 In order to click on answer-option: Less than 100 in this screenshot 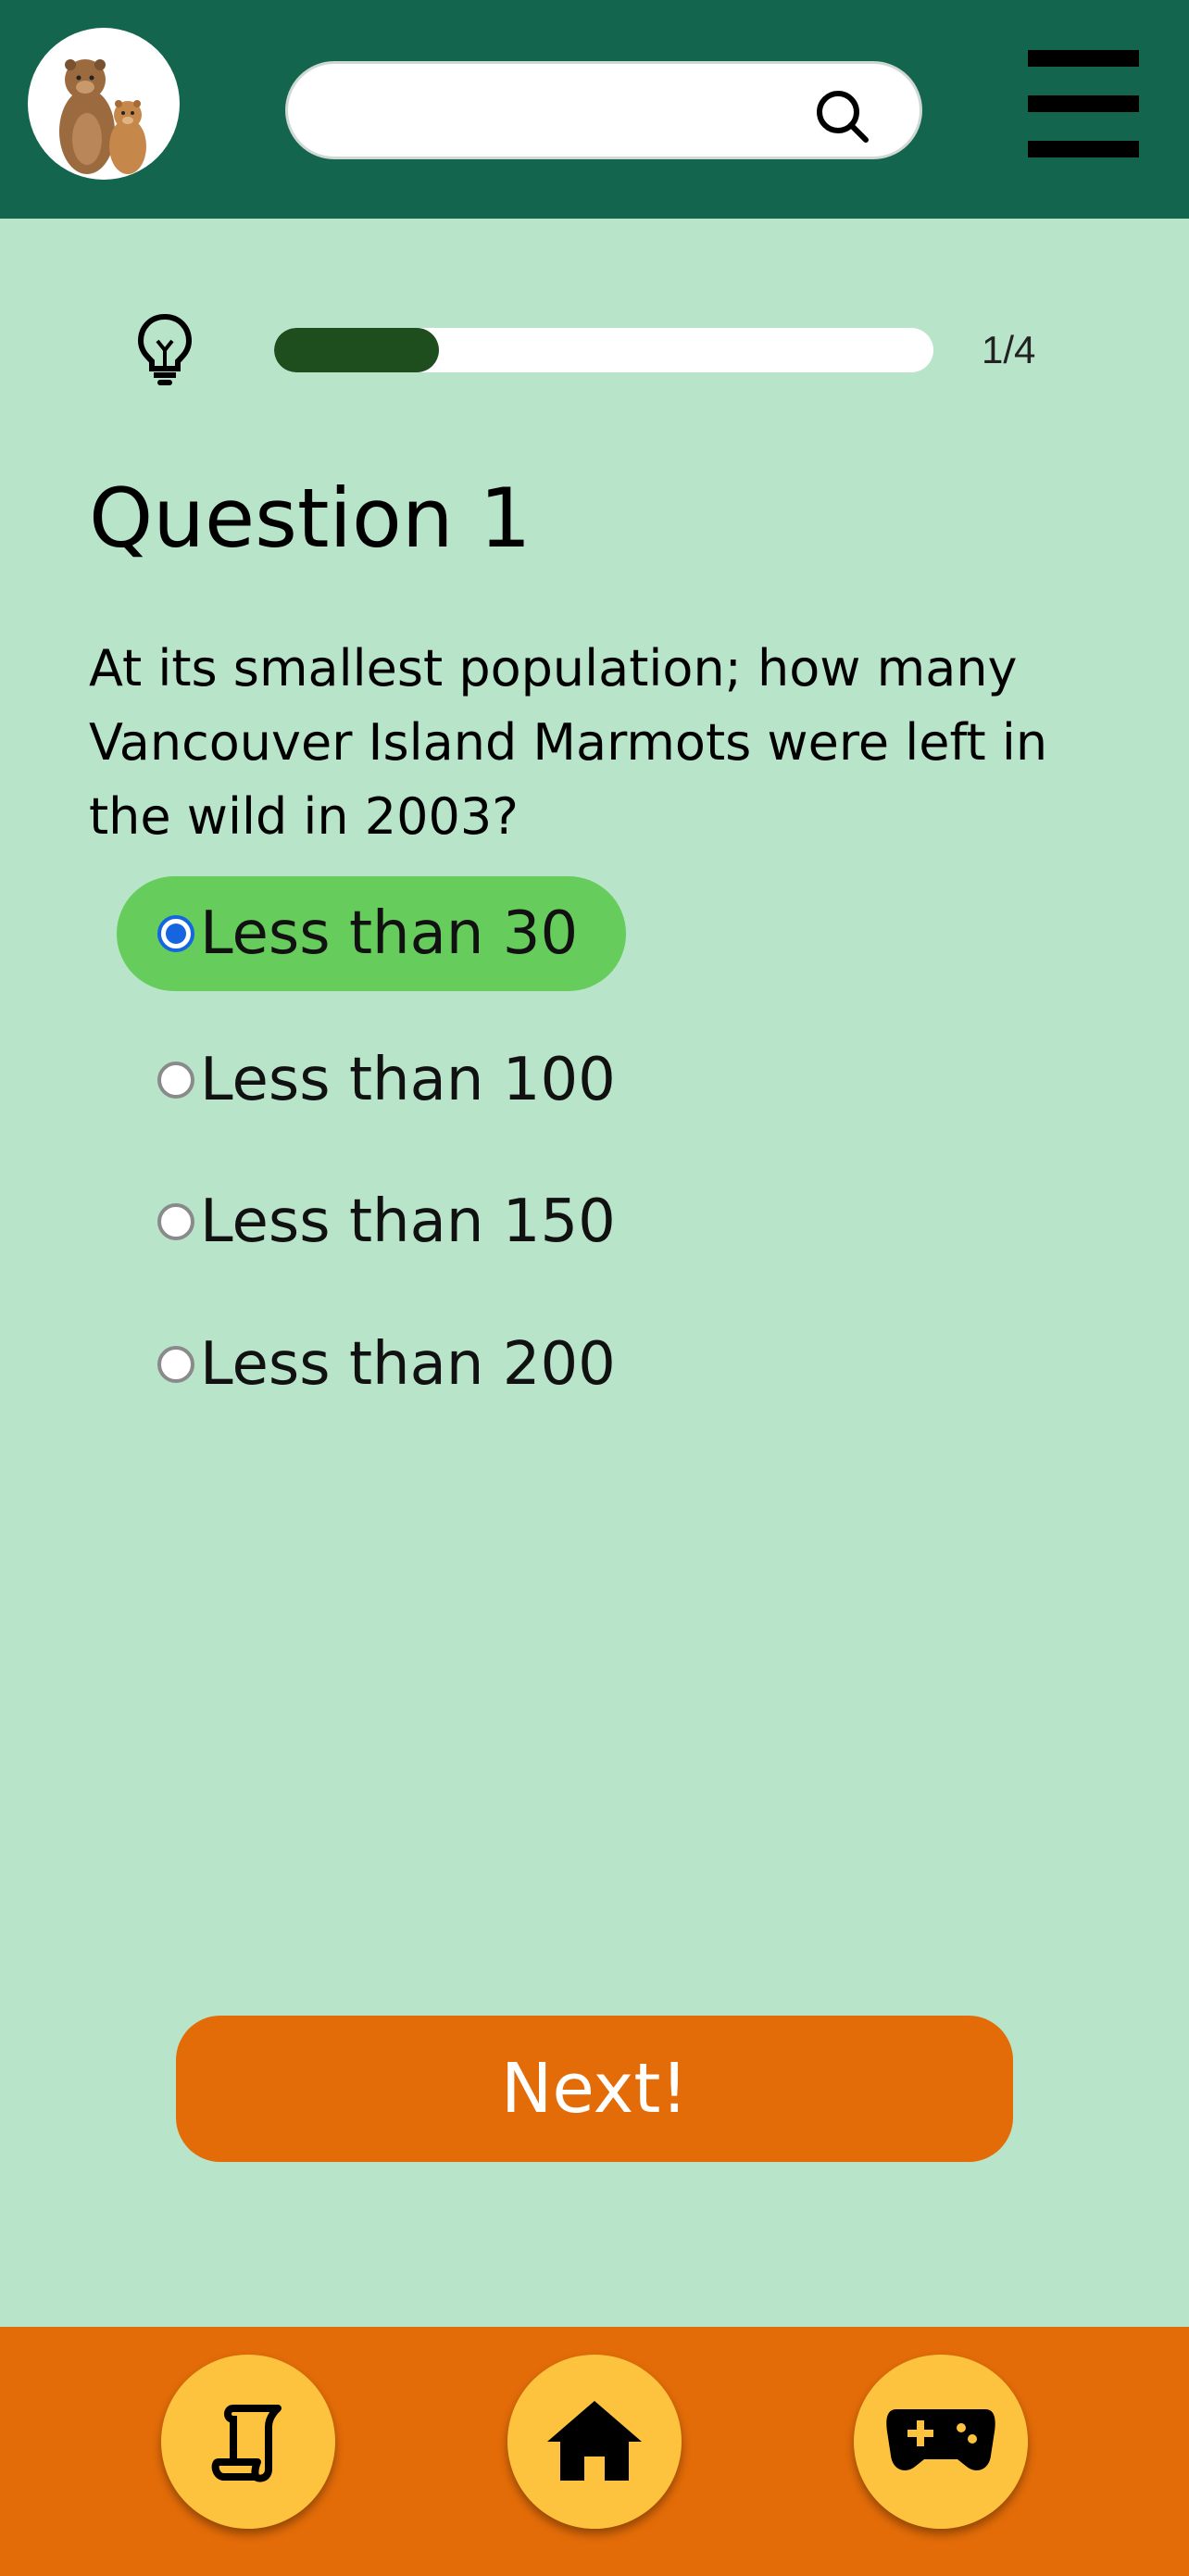, I will do `click(390, 1080)`.